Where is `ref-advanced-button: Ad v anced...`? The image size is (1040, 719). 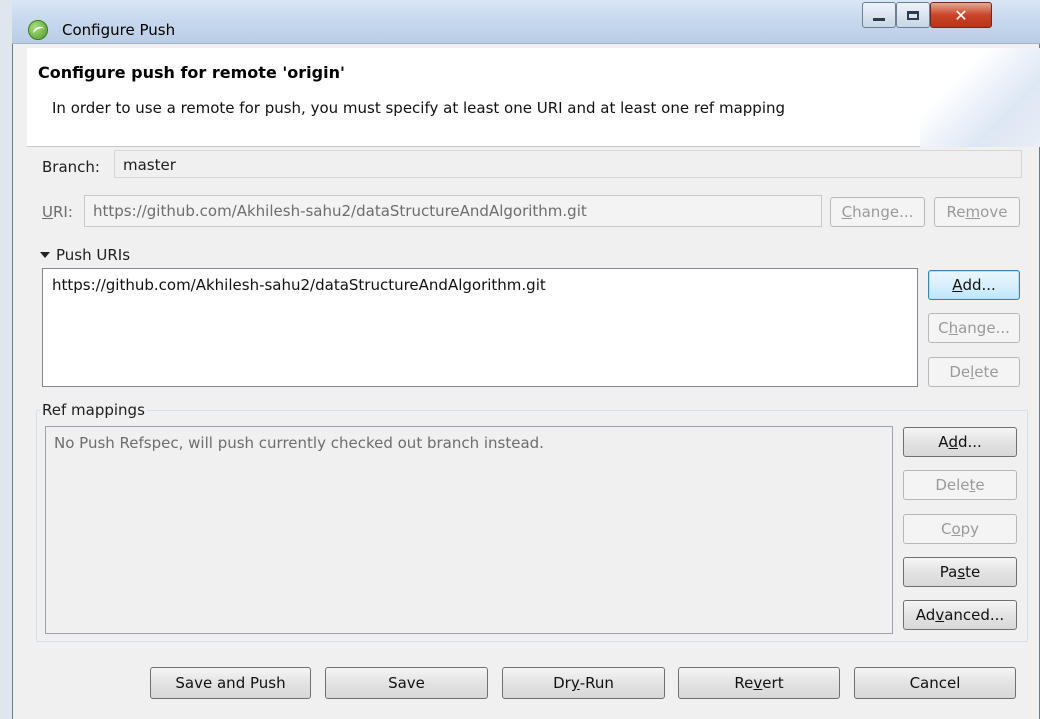 ref-advanced-button: Ad v anced... is located at coordinates (960, 615).